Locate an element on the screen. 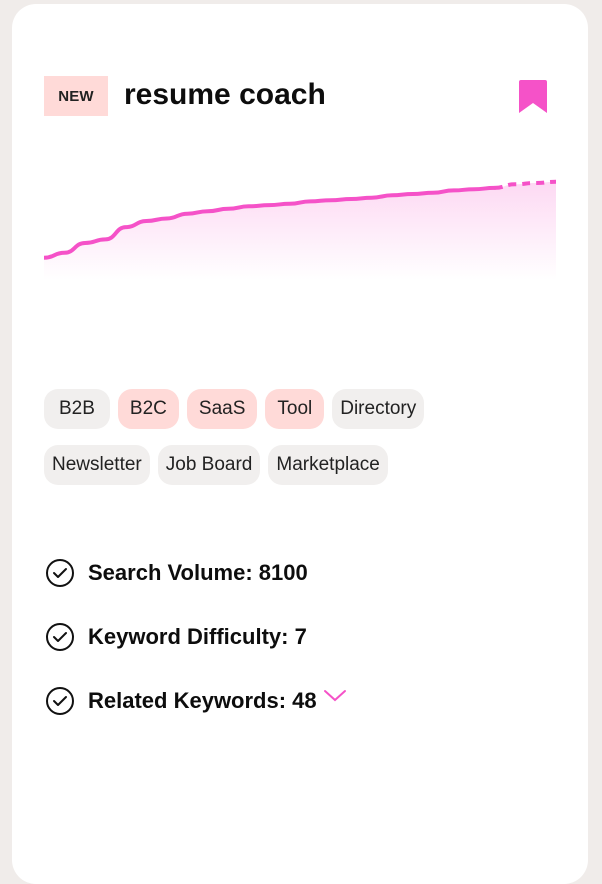 The width and height of the screenshot is (602, 884). metric-related-keywords: Related Keywords: 48 is located at coordinates (196, 701).